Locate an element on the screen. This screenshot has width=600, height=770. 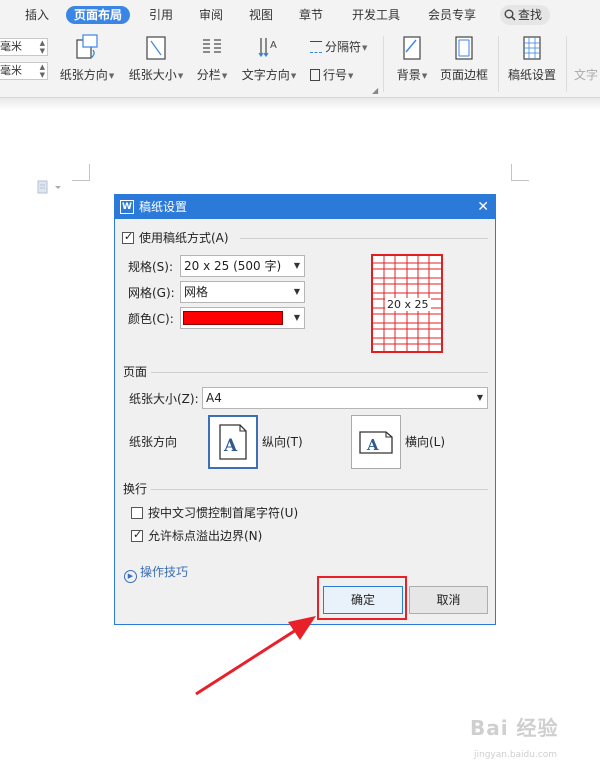
tips-link: ▶ 操作技巧 is located at coordinates (156, 573).